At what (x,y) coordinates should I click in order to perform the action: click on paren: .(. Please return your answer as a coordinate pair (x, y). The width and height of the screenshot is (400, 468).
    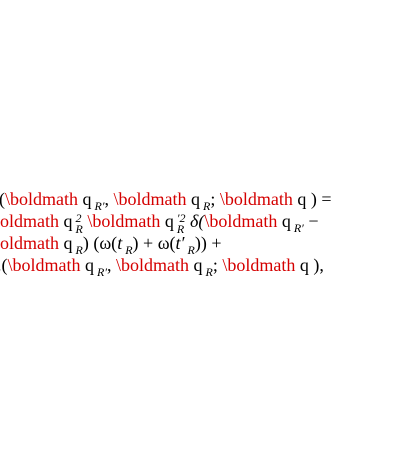
    Looking at the image, I should click on (4, 265).